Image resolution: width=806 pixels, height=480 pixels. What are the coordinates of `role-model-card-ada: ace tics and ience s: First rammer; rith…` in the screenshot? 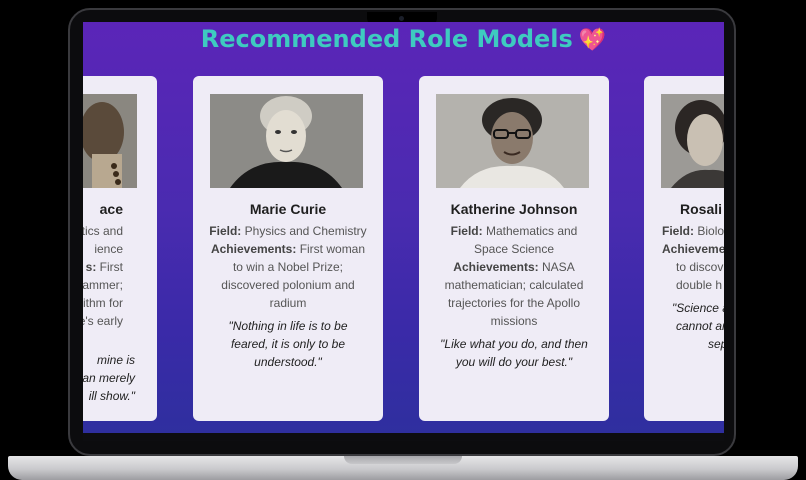 It's located at (120, 248).